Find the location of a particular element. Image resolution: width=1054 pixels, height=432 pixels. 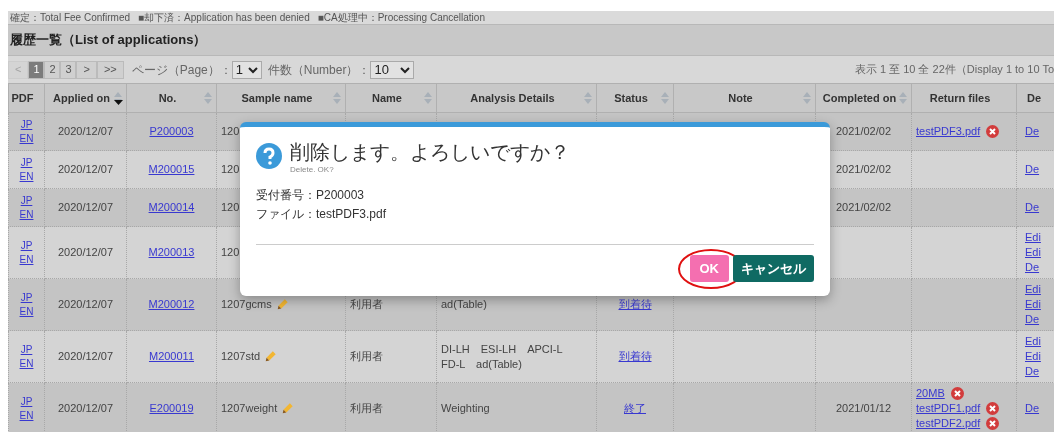

application-link: M200012 is located at coordinates (171, 304).